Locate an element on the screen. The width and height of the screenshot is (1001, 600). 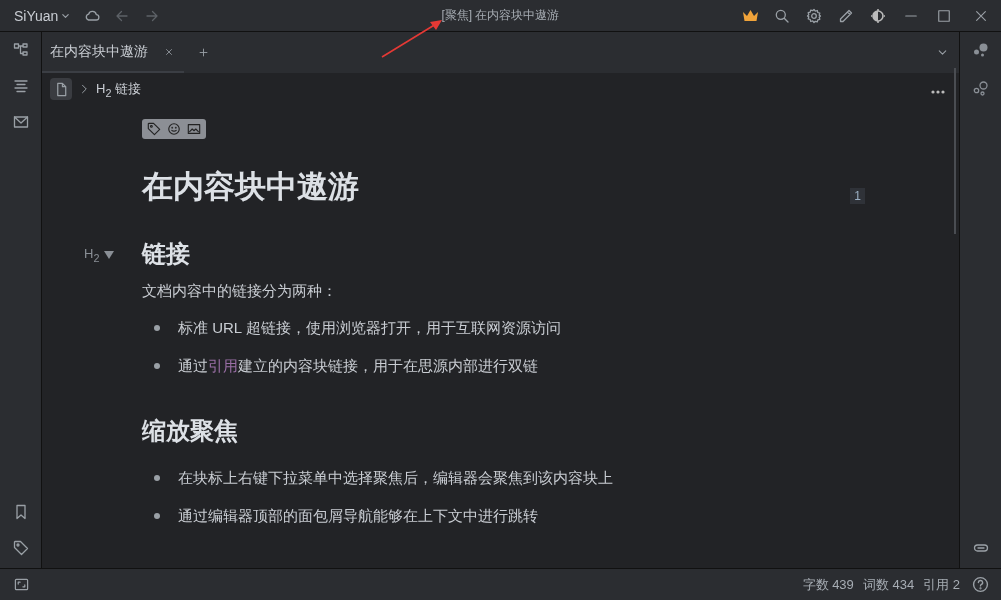
scrollbar is located at coordinates (955, 151).